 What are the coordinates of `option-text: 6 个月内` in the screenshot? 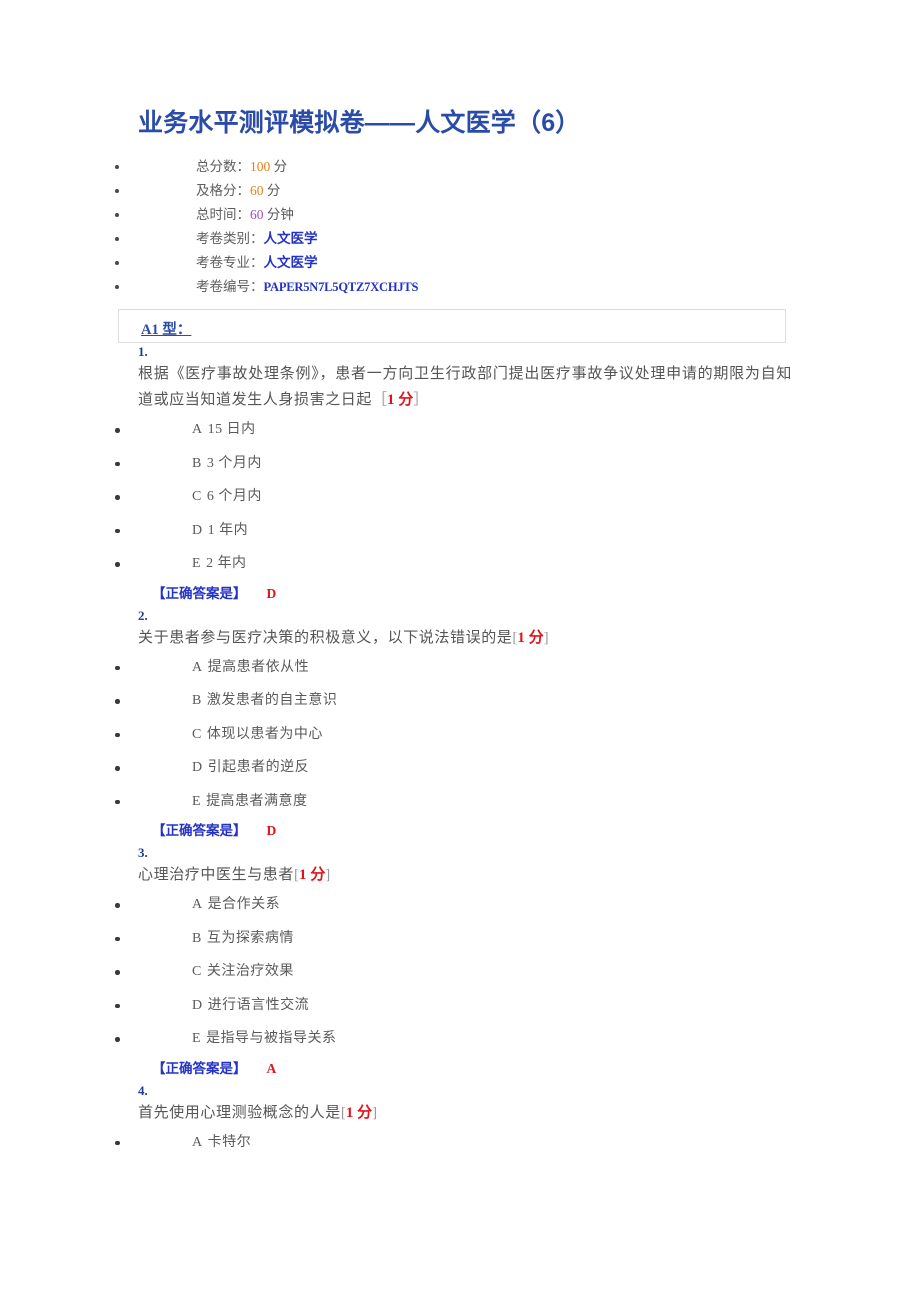 It's located at (234, 497).